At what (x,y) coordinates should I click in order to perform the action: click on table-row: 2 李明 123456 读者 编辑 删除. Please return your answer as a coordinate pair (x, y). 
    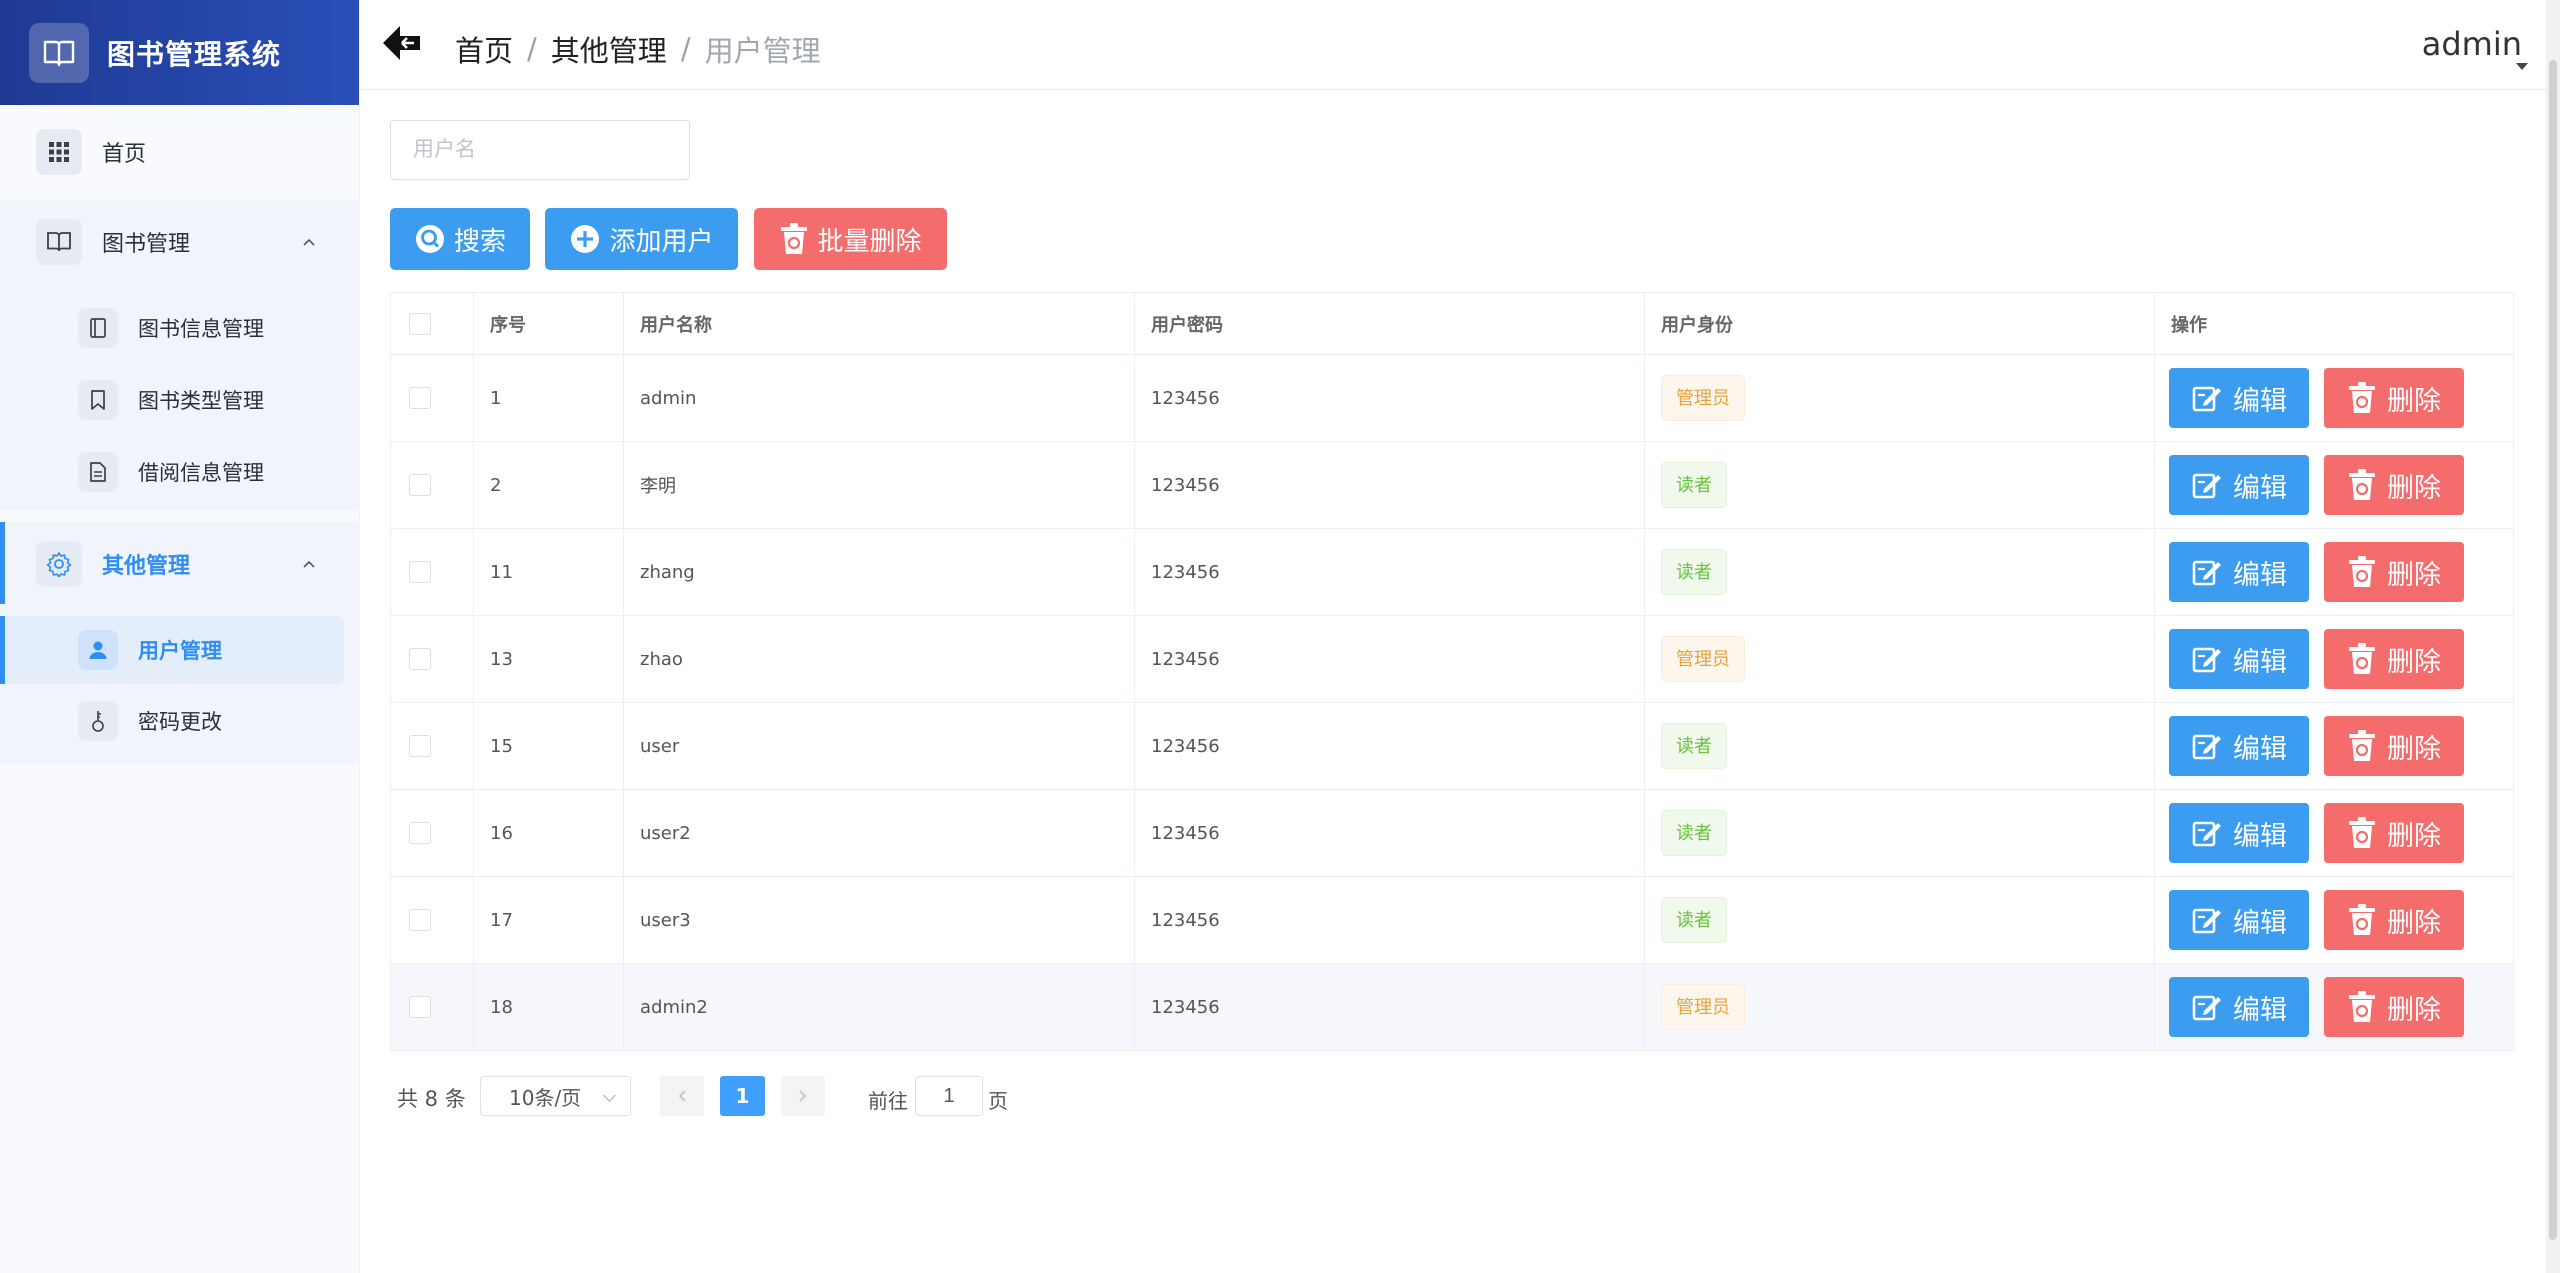
    Looking at the image, I should click on (1453, 485).